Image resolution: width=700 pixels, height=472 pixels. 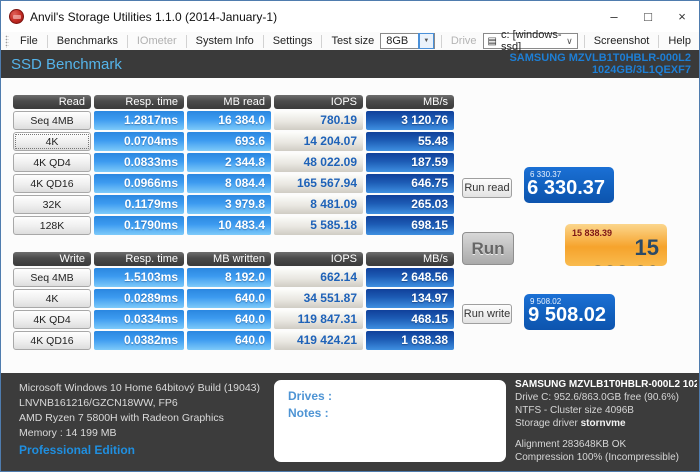 I want to click on drive-info-line: Drive C: 952.6/863.0GB free (90.6%), so click(x=597, y=397).